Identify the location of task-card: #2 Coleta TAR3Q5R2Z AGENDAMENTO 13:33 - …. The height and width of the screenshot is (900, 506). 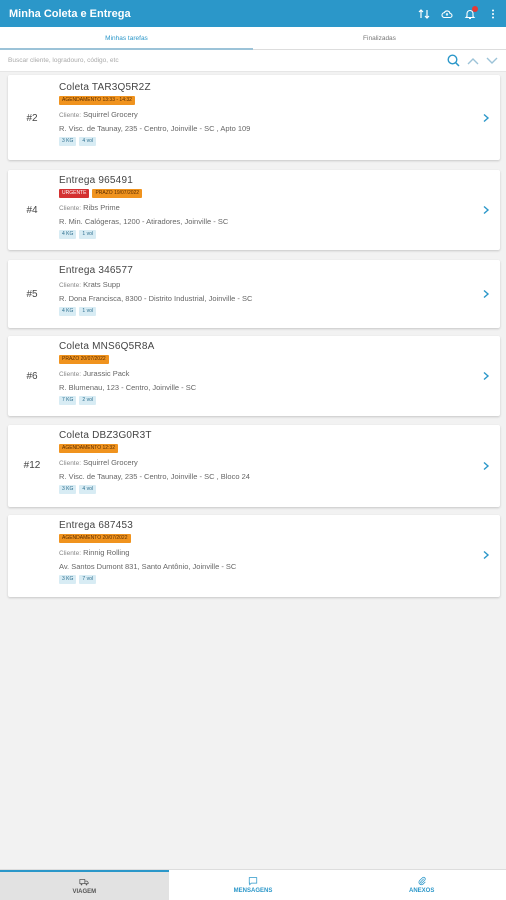
(254, 117).